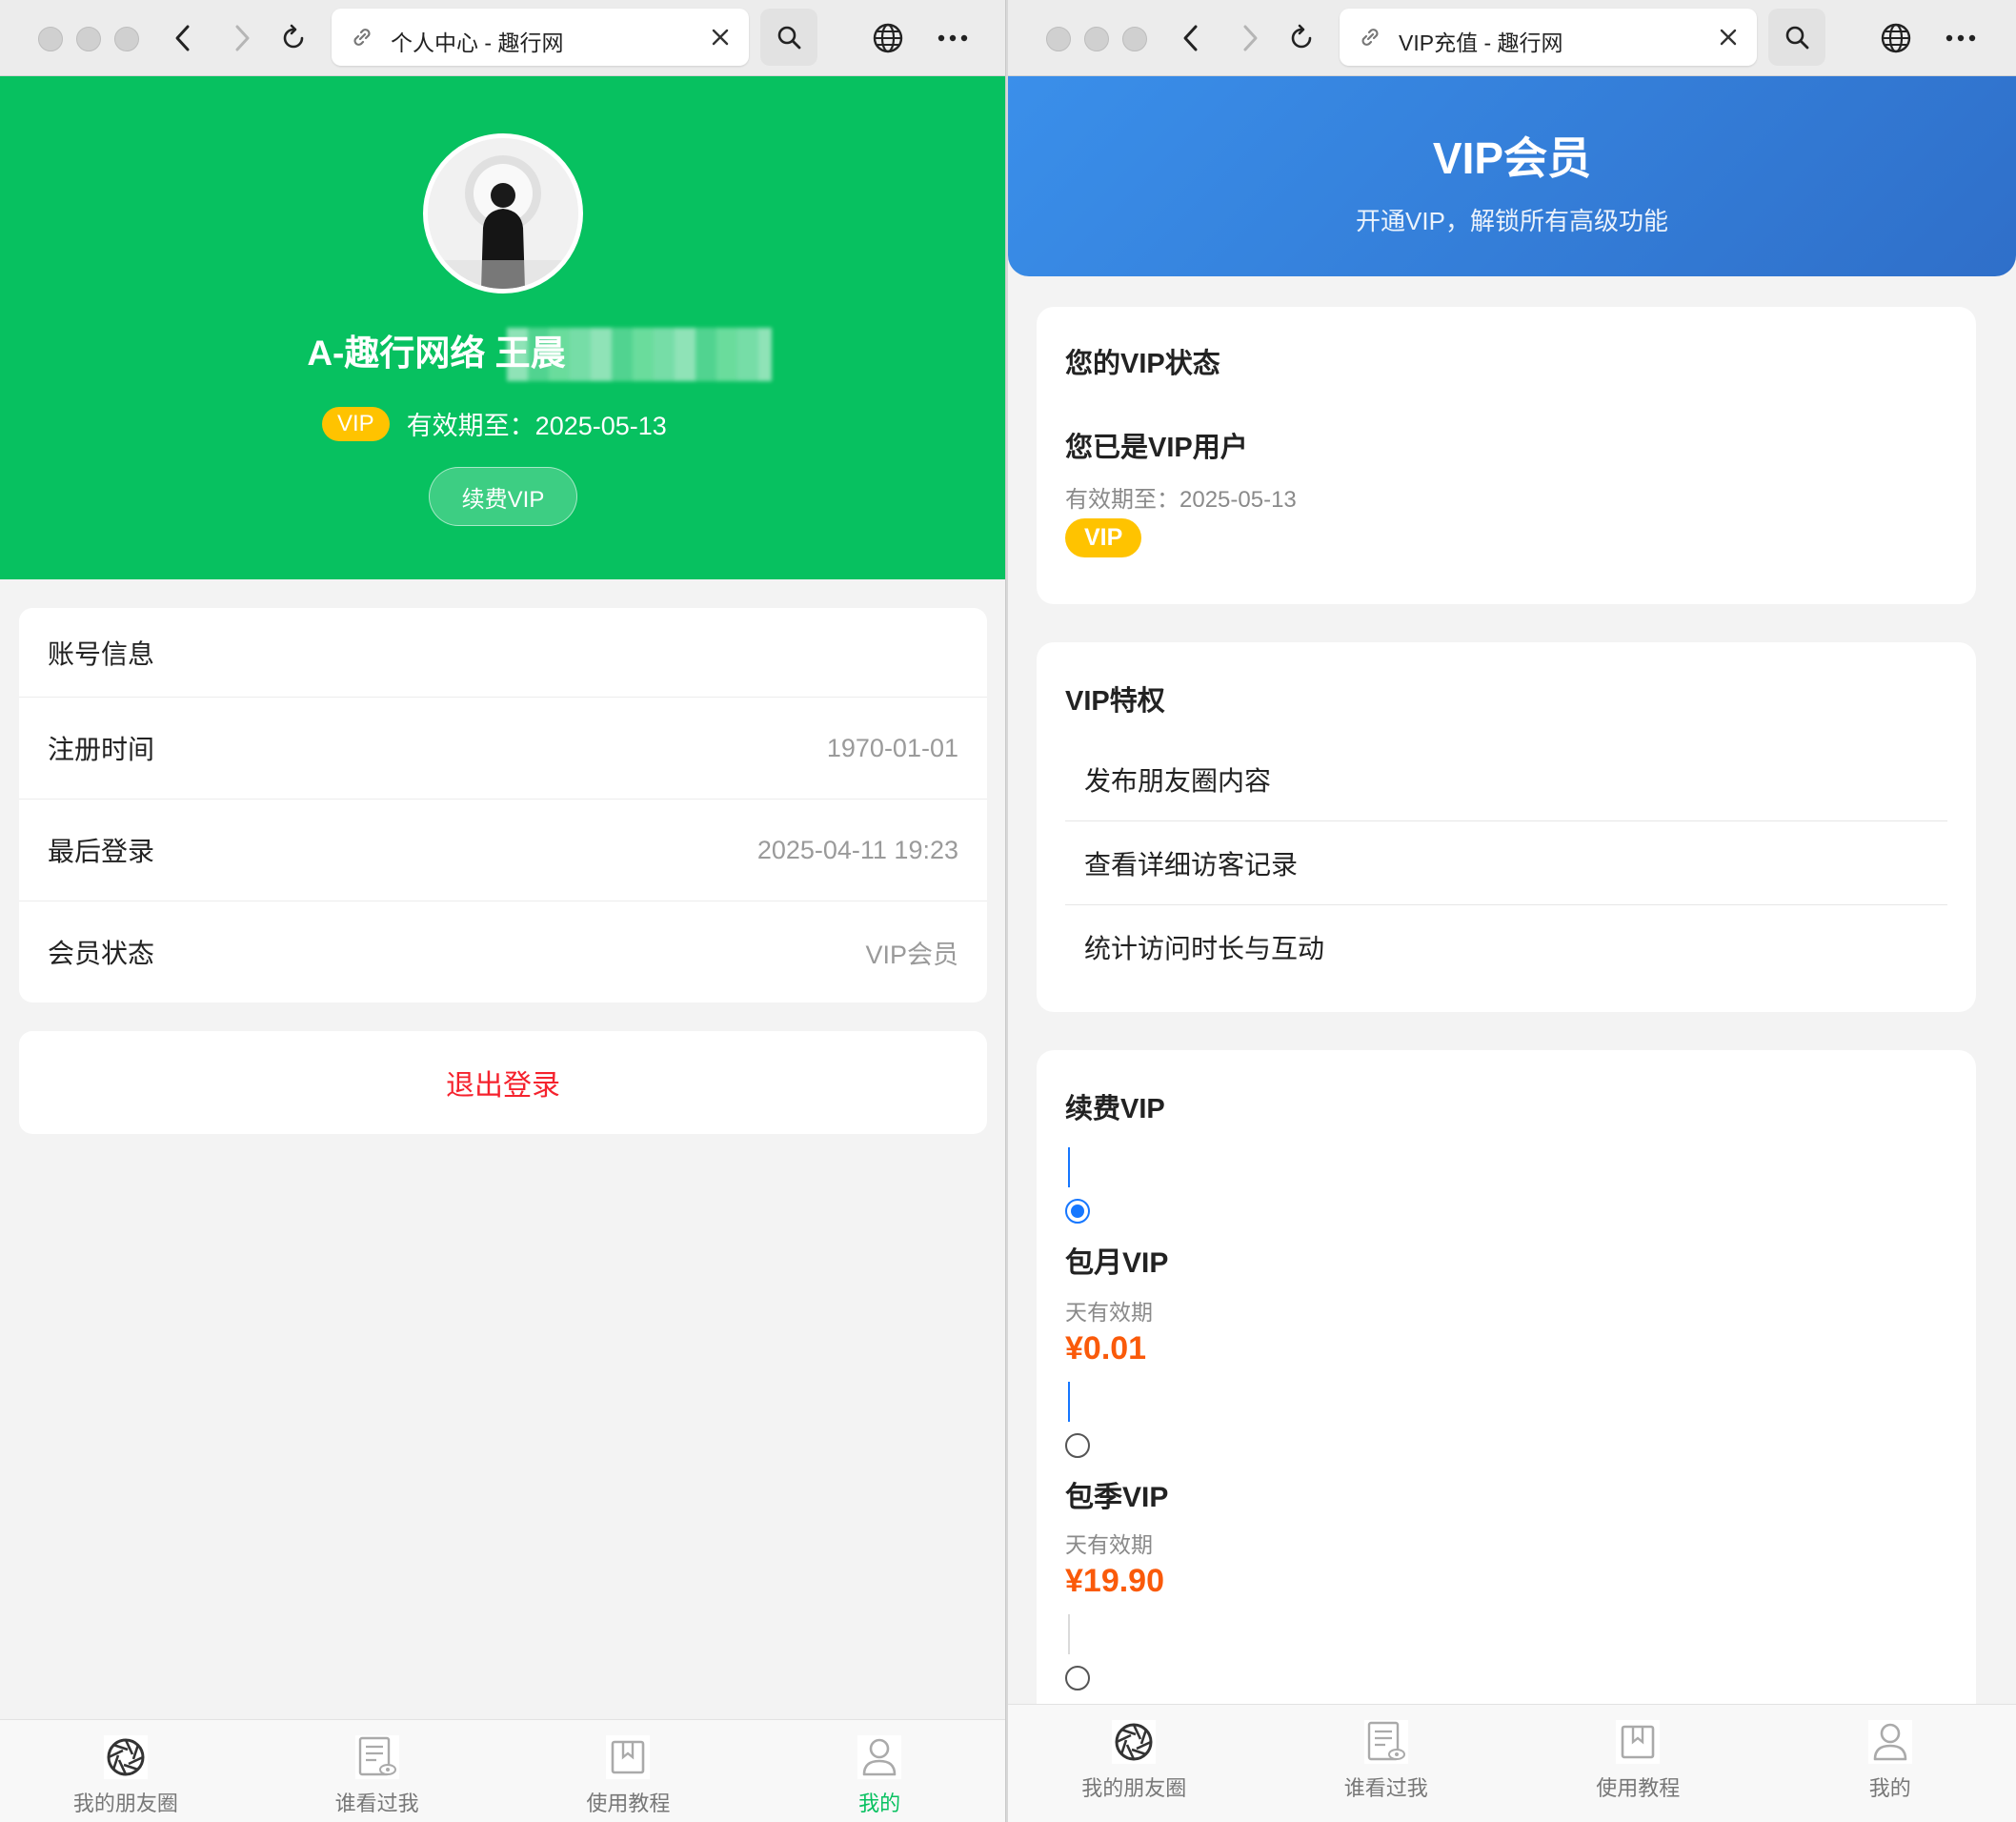 The width and height of the screenshot is (2016, 1822). I want to click on info-row-register-time: 注册时间 1970-01-01, so click(503, 749).